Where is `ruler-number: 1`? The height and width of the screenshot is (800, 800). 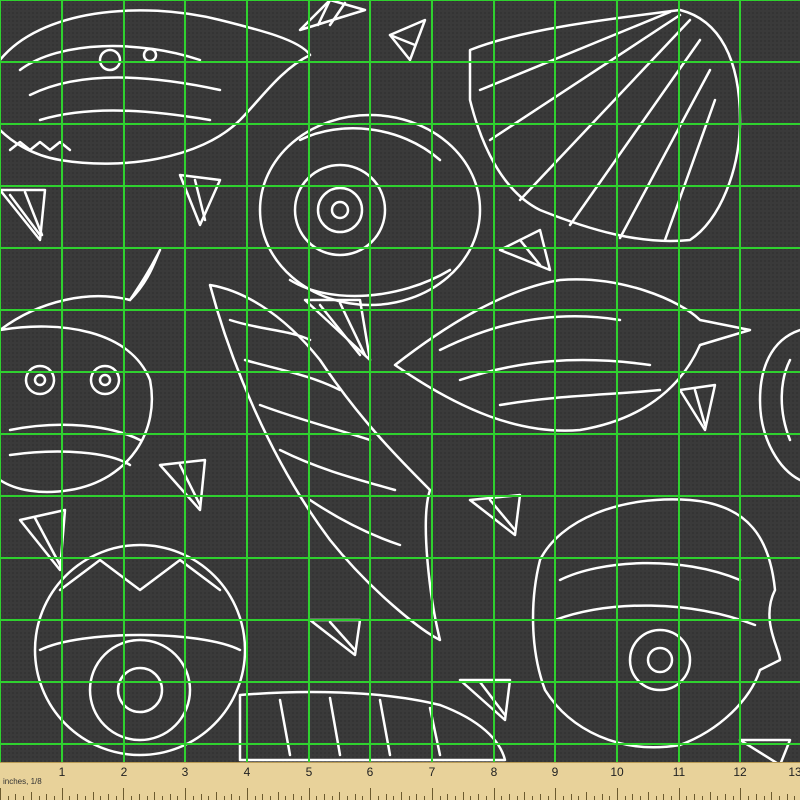 ruler-number: 1 is located at coordinates (62, 772).